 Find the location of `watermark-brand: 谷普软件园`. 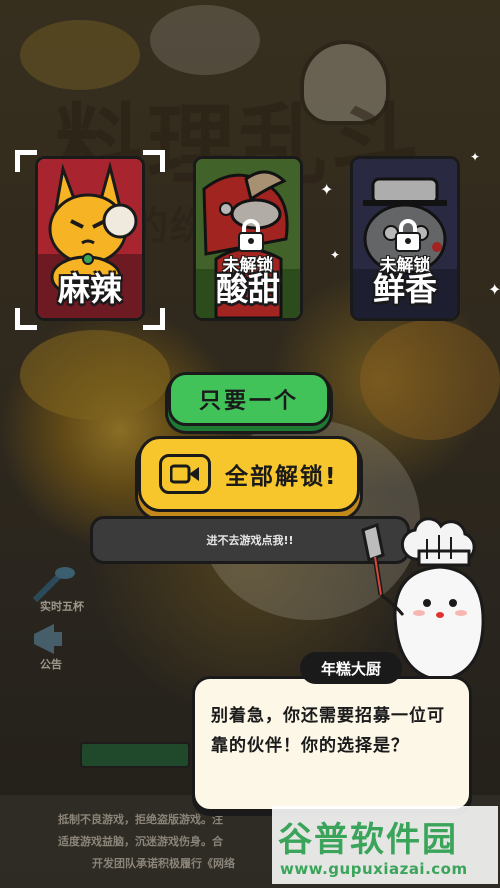

watermark-brand: 谷普软件园 is located at coordinates (368, 840).